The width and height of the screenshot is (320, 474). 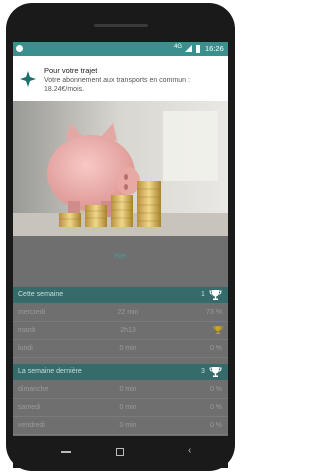 What do you see at coordinates (25, 348) in the screenshot?
I see `day-label: lundi` at bounding box center [25, 348].